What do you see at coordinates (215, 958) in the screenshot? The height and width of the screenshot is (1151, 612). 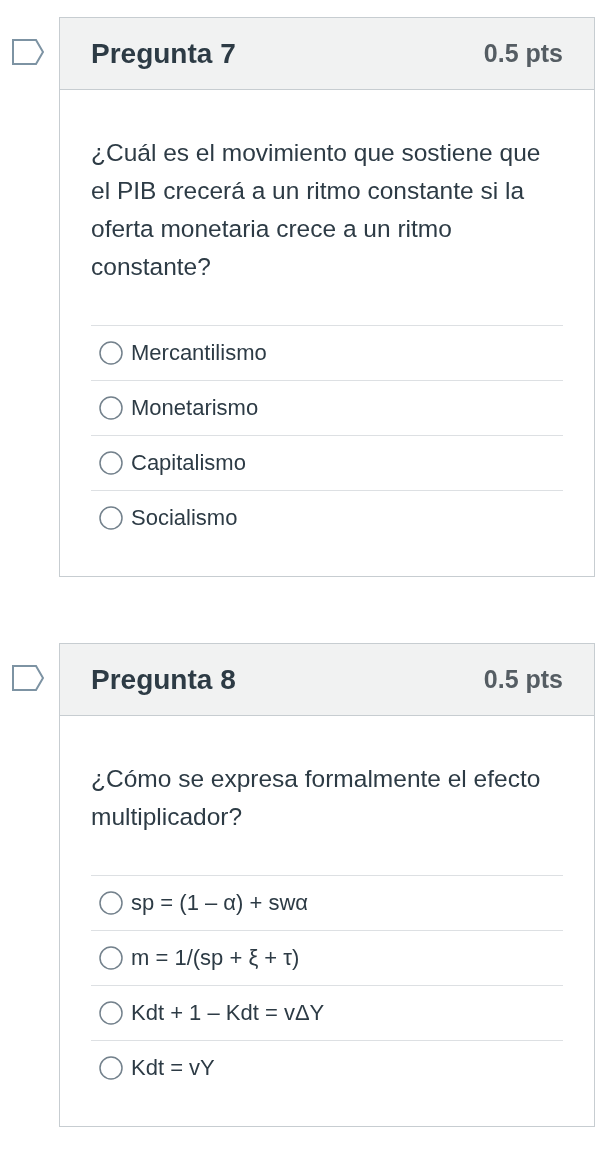 I see `answer-label: m = 1/(sp + ξ + τ)` at bounding box center [215, 958].